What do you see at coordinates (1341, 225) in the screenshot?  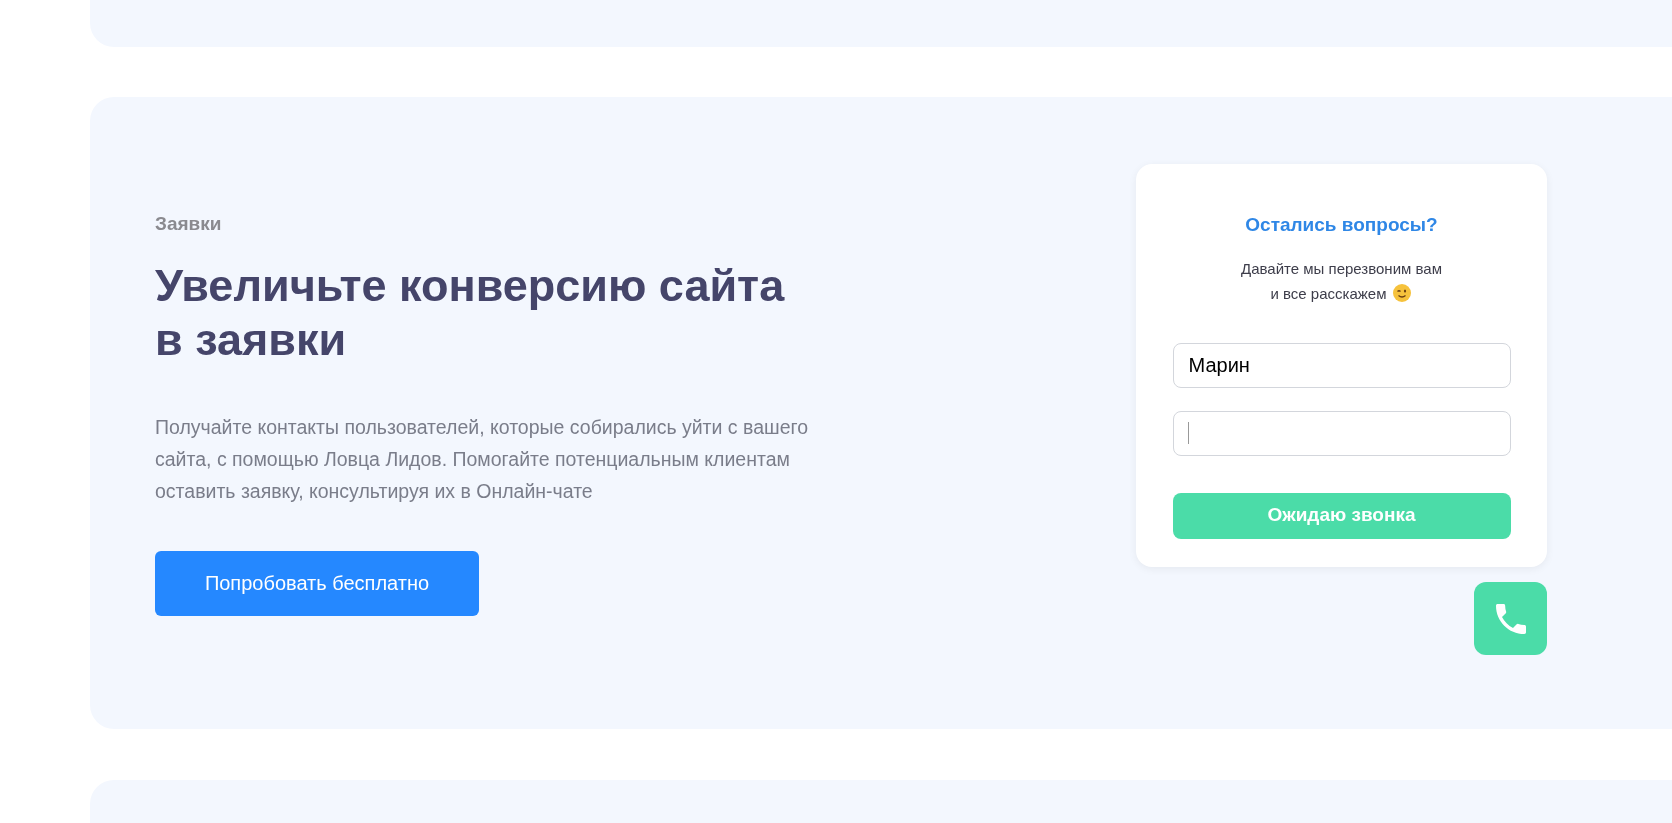 I see `form-title: Остались вопросы?` at bounding box center [1341, 225].